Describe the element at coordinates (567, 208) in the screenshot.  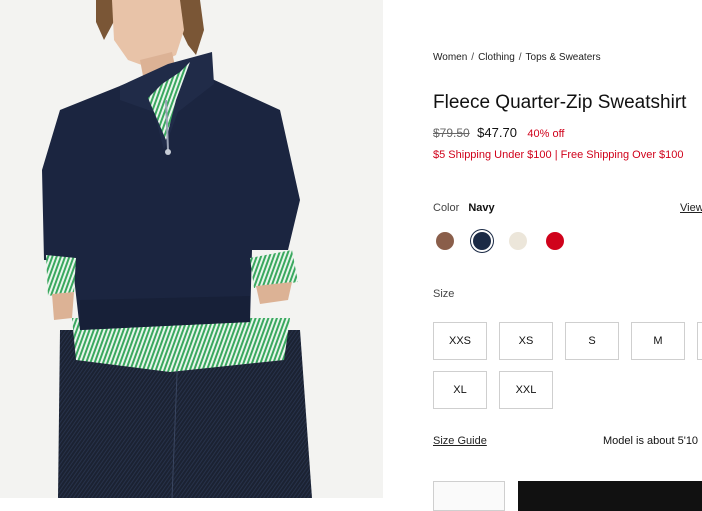
I see `color-row: Color Navy View` at that location.